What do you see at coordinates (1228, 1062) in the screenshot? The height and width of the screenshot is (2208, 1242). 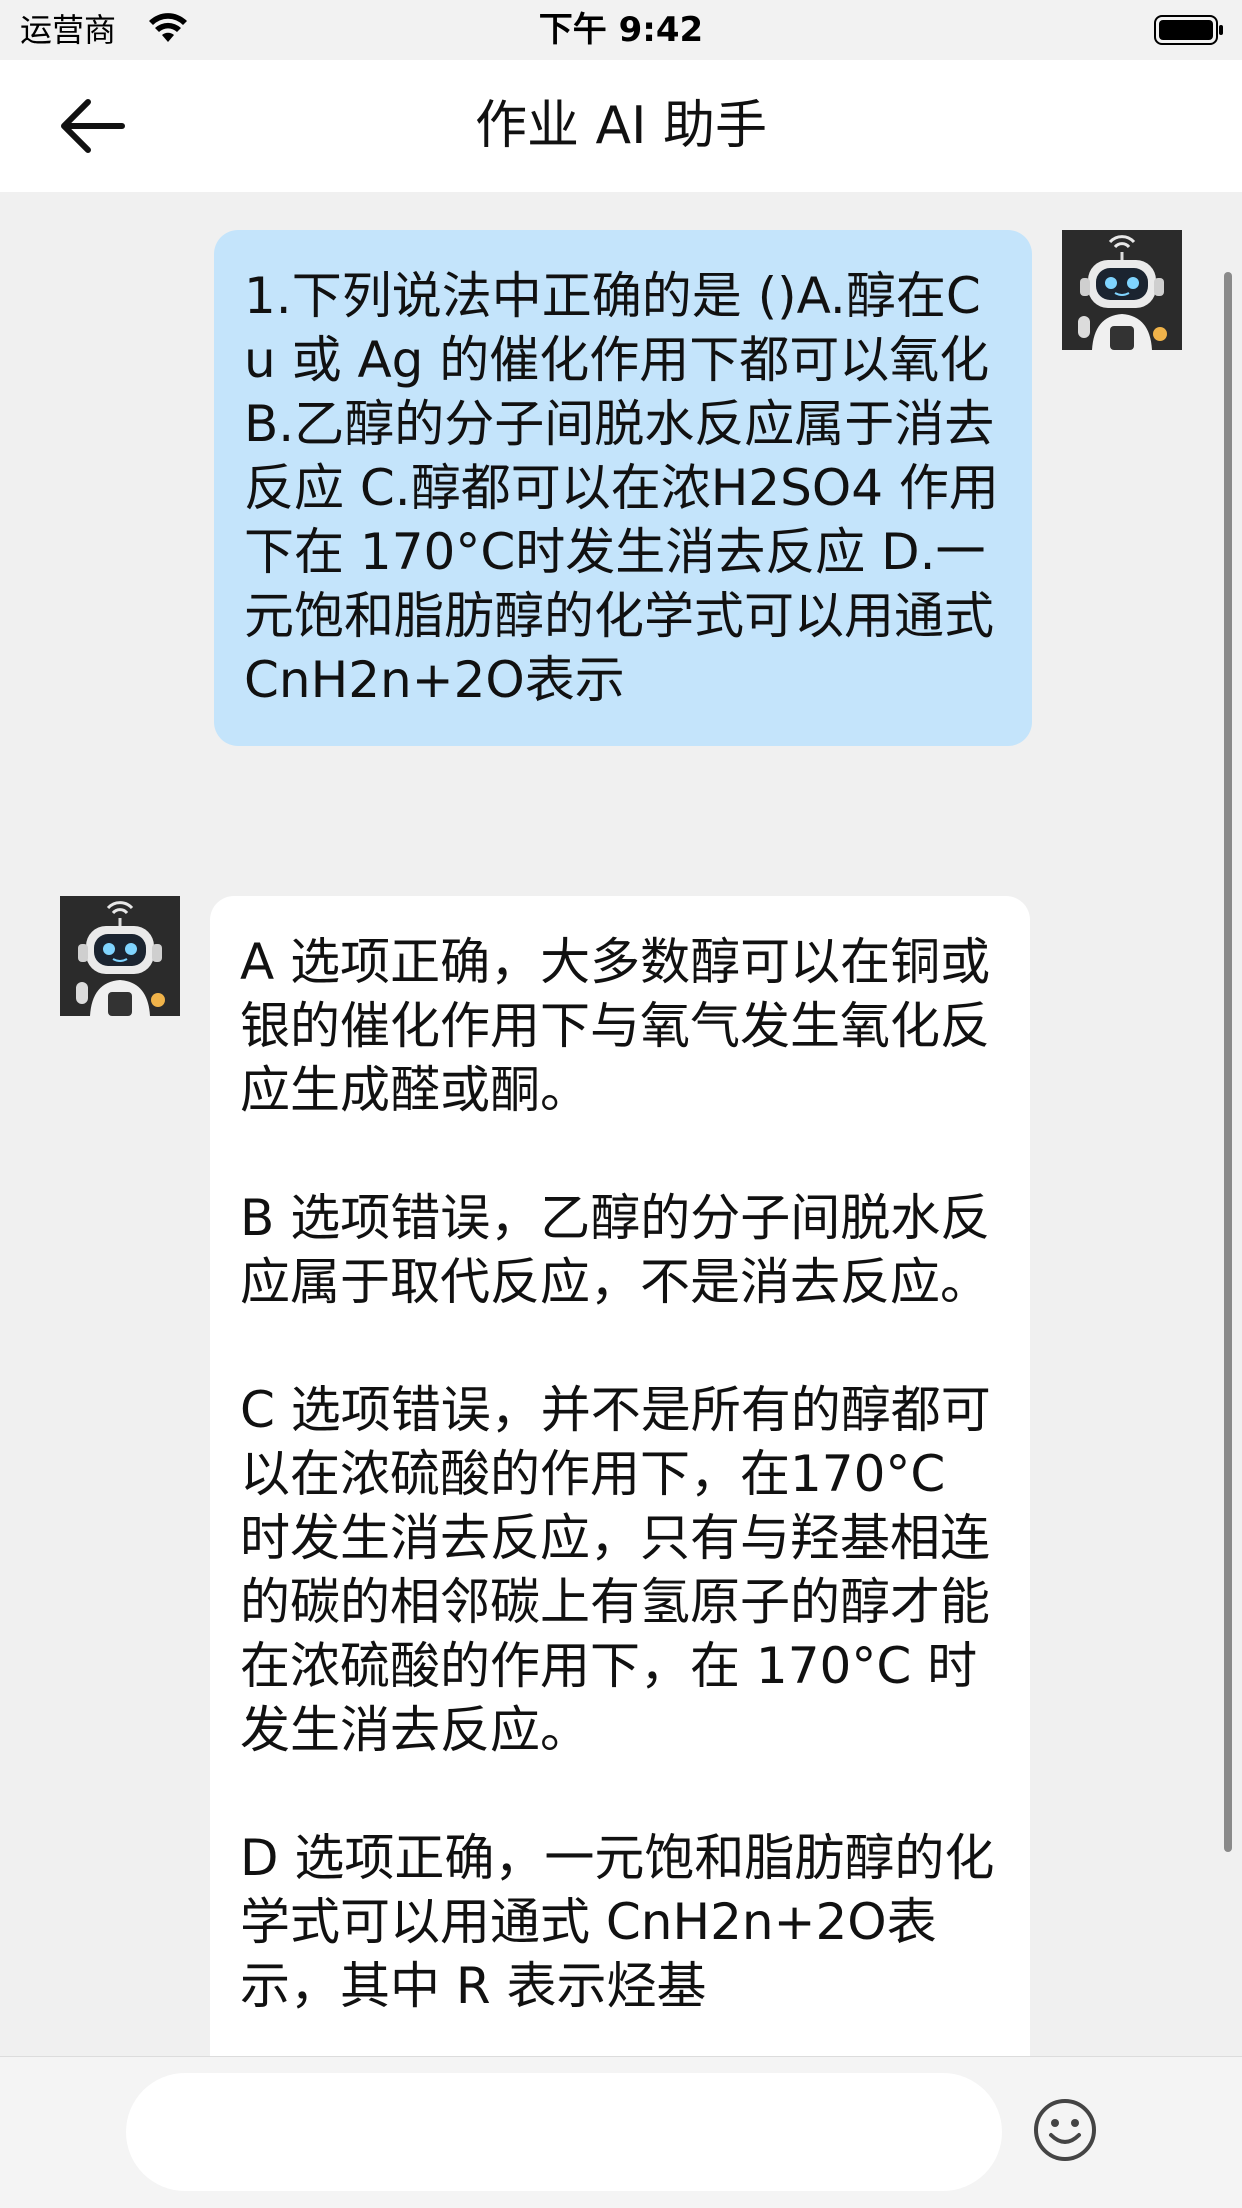 I see `chat-scrollbar` at bounding box center [1228, 1062].